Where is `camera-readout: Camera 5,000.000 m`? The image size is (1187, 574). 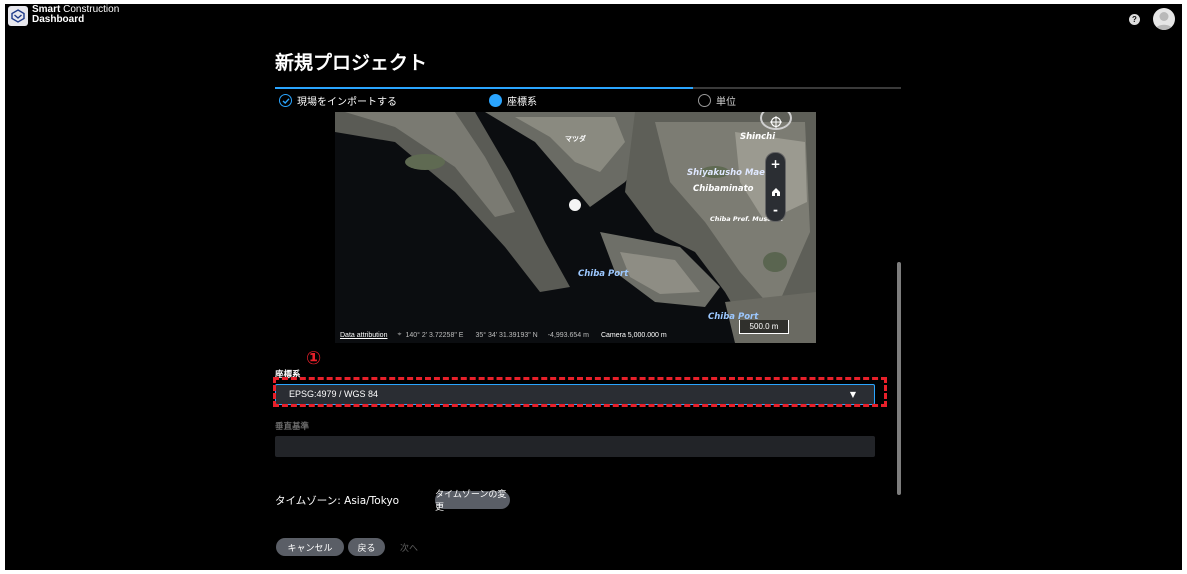 camera-readout: Camera 5,000.000 m is located at coordinates (633, 335).